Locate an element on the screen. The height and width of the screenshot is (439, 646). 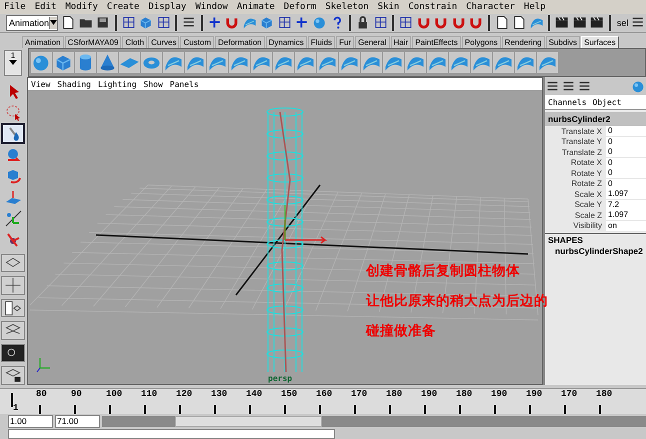
panel-menu-item: Panels is located at coordinates (184, 84).